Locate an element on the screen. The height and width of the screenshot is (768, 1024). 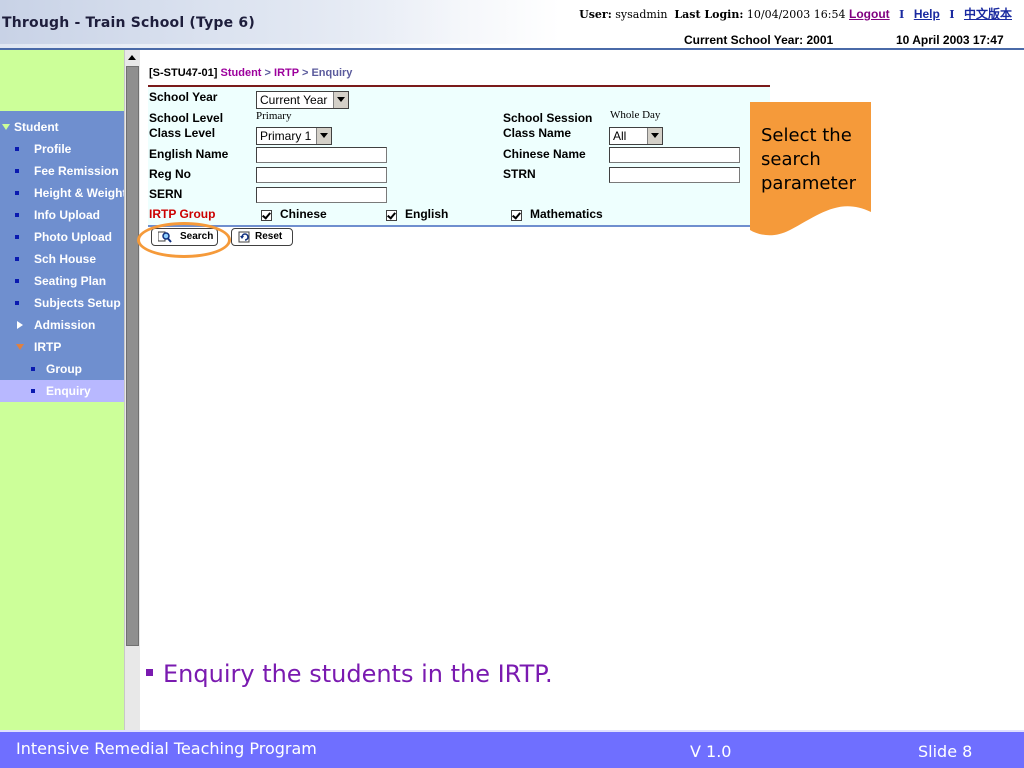
logout-link: Logout is located at coordinates (869, 14).